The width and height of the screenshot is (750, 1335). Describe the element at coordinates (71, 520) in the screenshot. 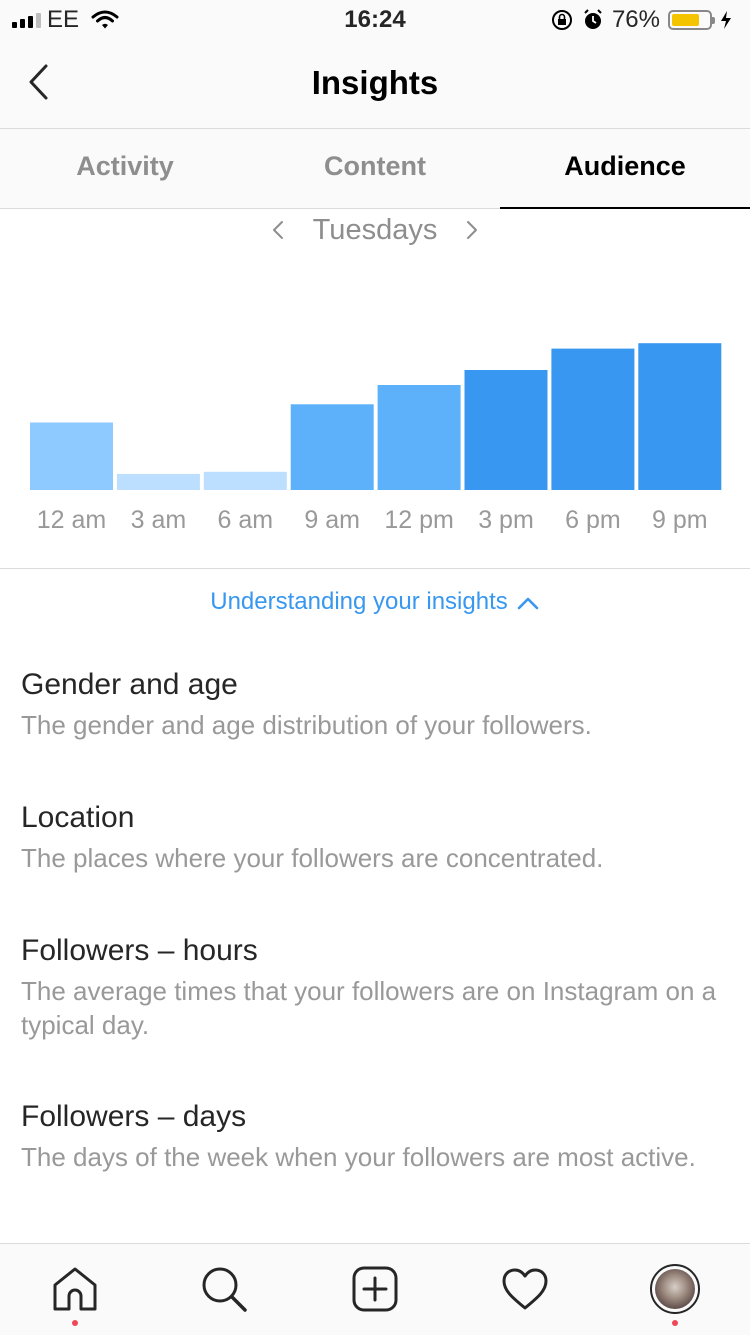

I see `chart-x-label: 12 am` at that location.